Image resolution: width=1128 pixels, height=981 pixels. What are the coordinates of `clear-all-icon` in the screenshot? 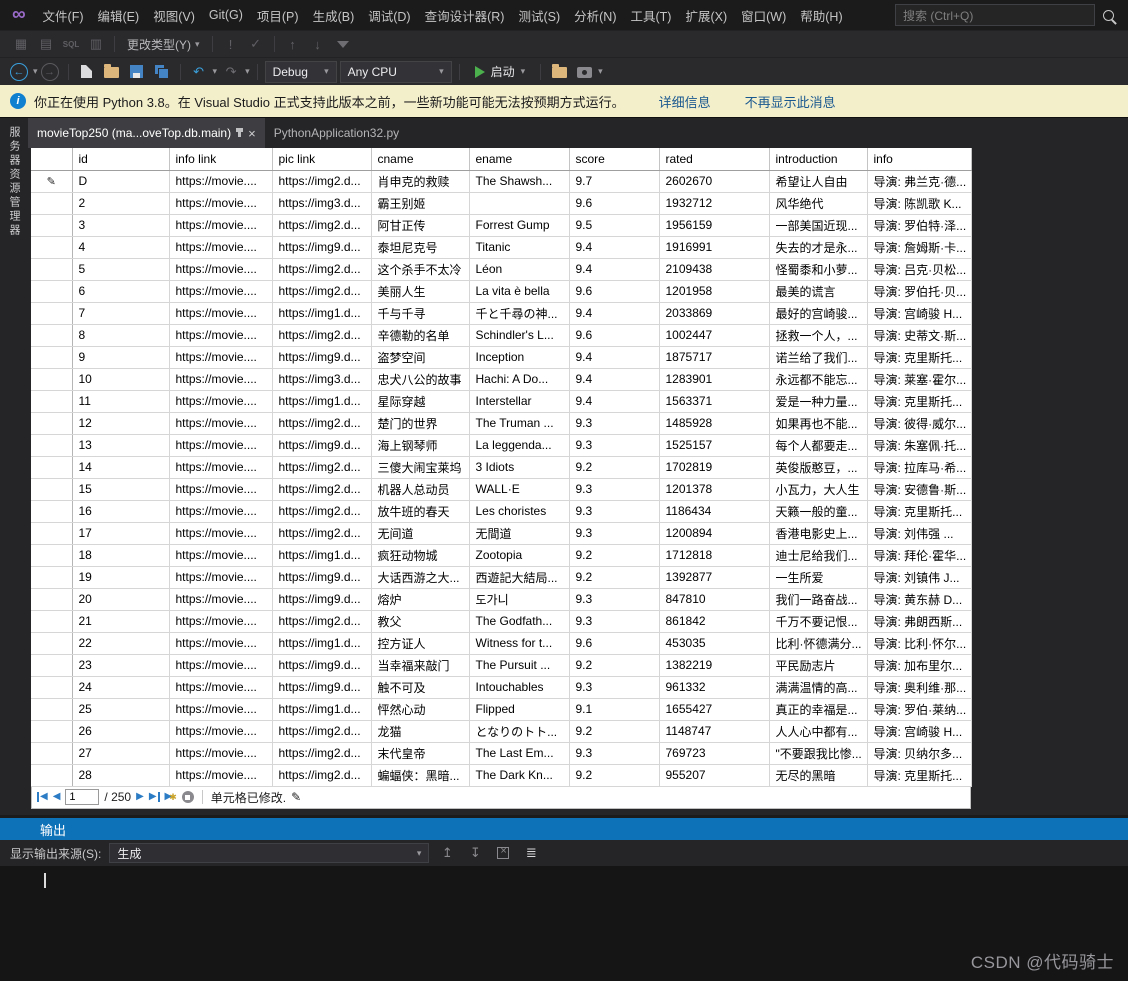 It's located at (503, 853).